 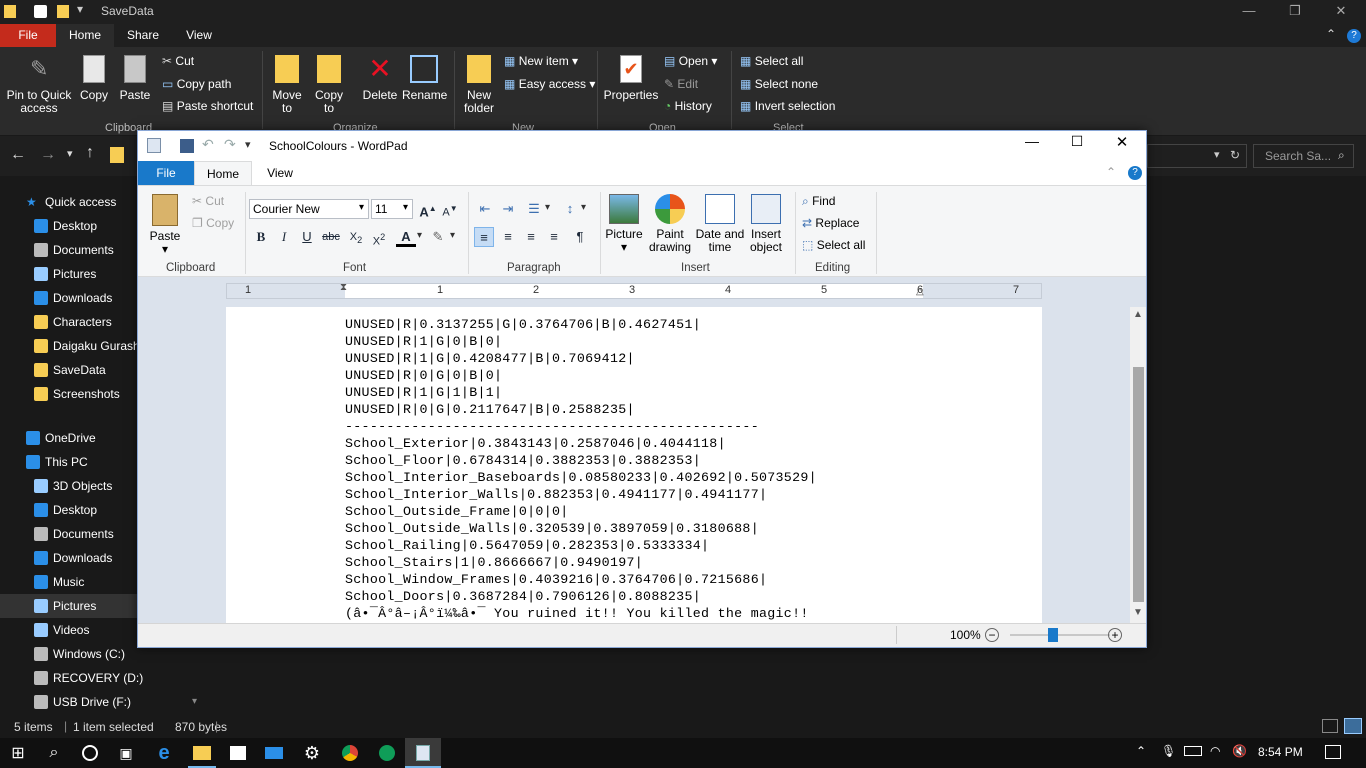 I want to click on justify-icon: ≡, so click(x=554, y=237).